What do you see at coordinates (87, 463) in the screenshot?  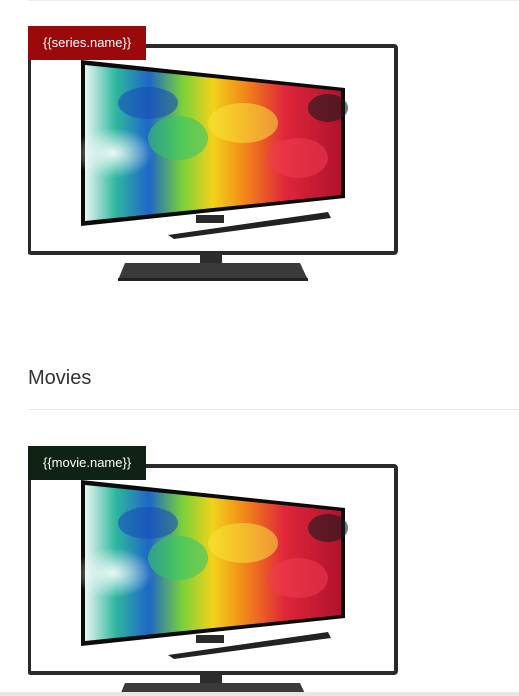 I see `movie-name-badge: {{movie.name}}` at bounding box center [87, 463].